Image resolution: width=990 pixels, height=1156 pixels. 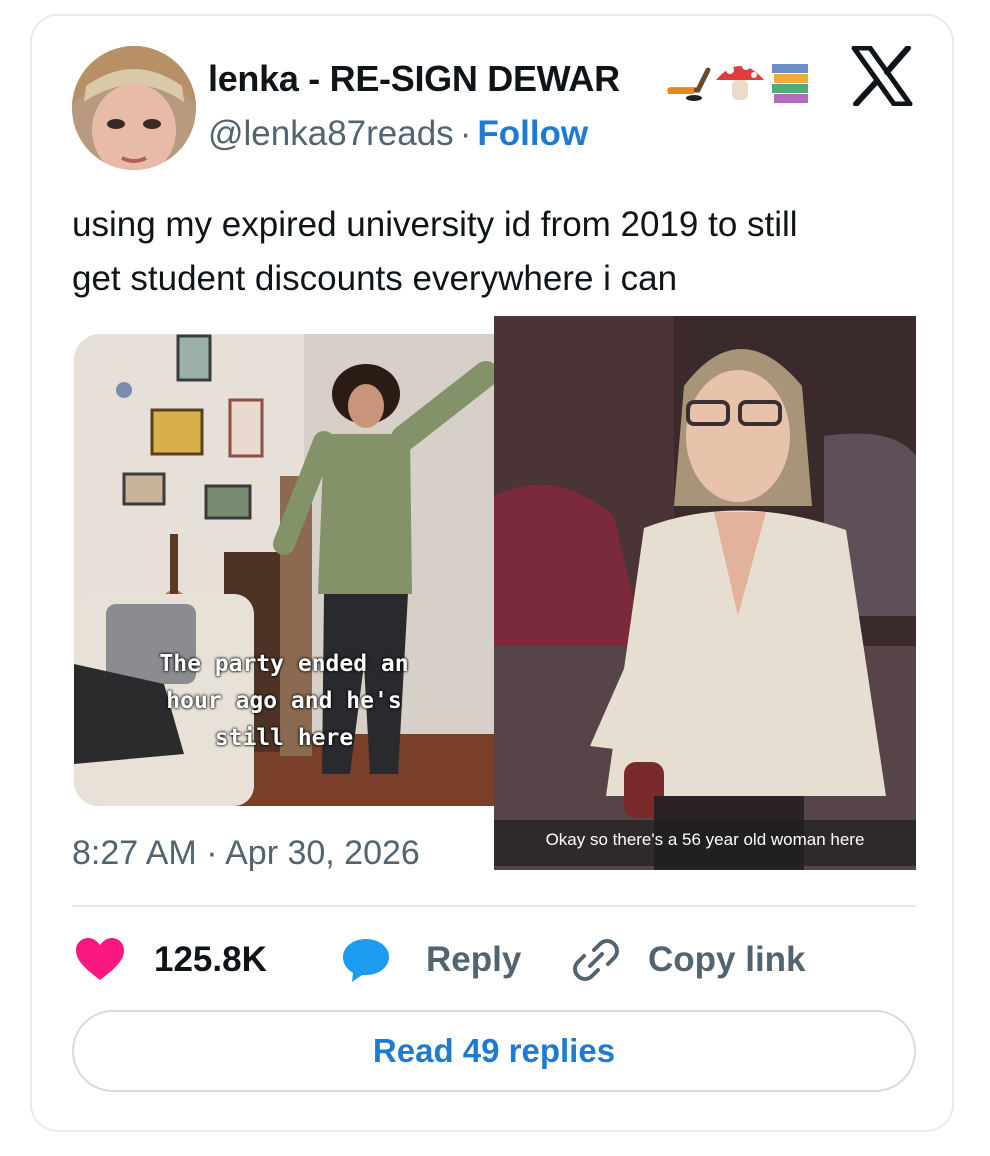 I want to click on media-left-caption-line-1: The party ended an, so click(x=284, y=664).